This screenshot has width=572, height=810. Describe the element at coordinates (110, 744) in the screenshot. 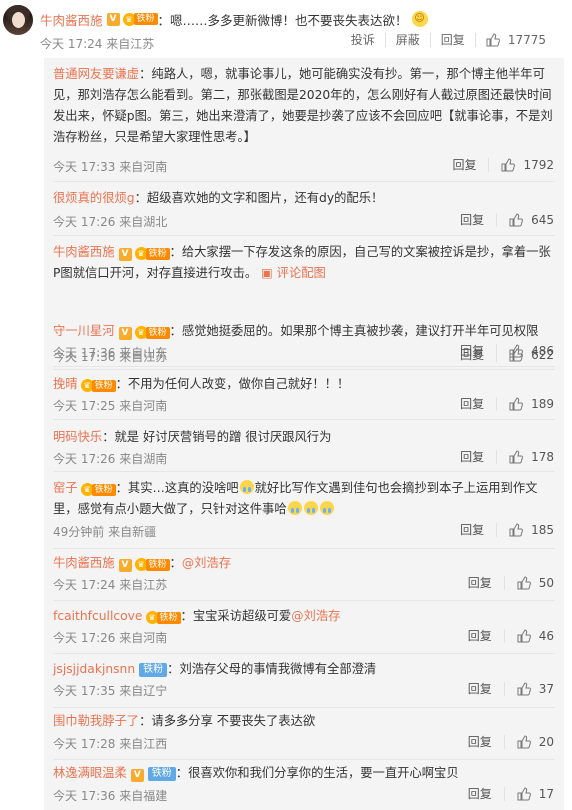

I see `reply-meta: 今天 17:28 来自江西` at that location.